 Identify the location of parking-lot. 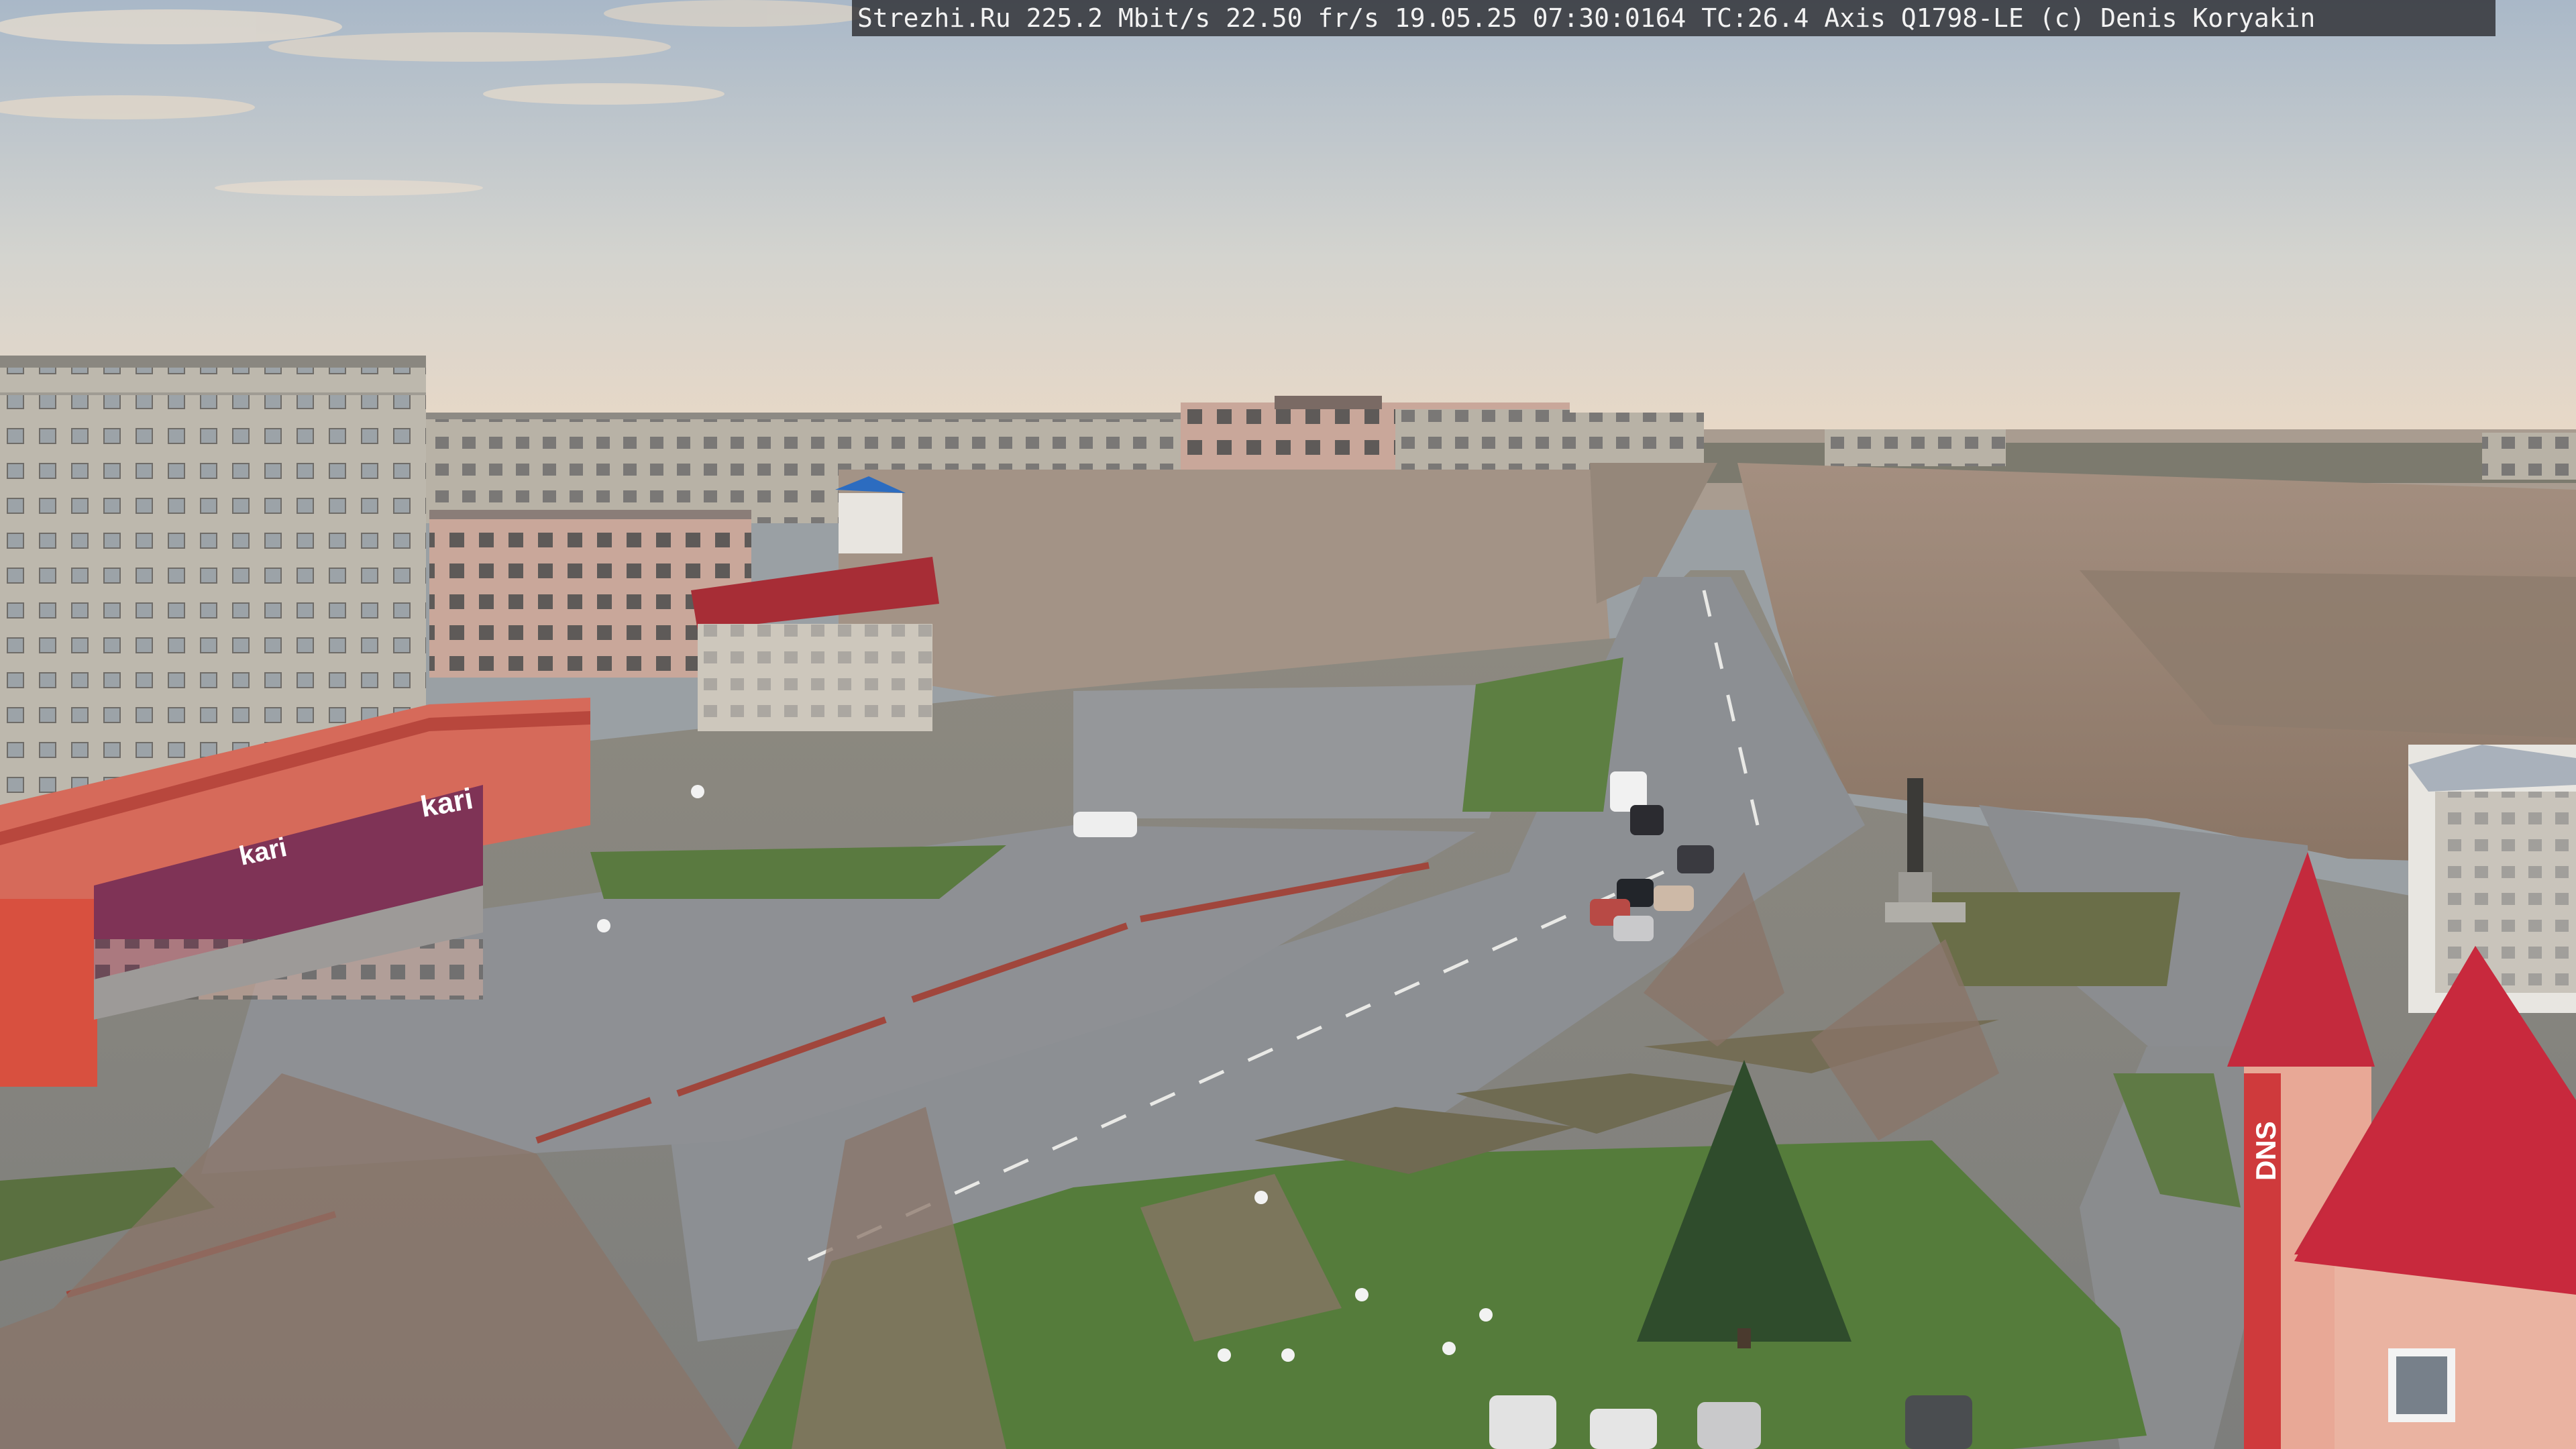
(1301, 751).